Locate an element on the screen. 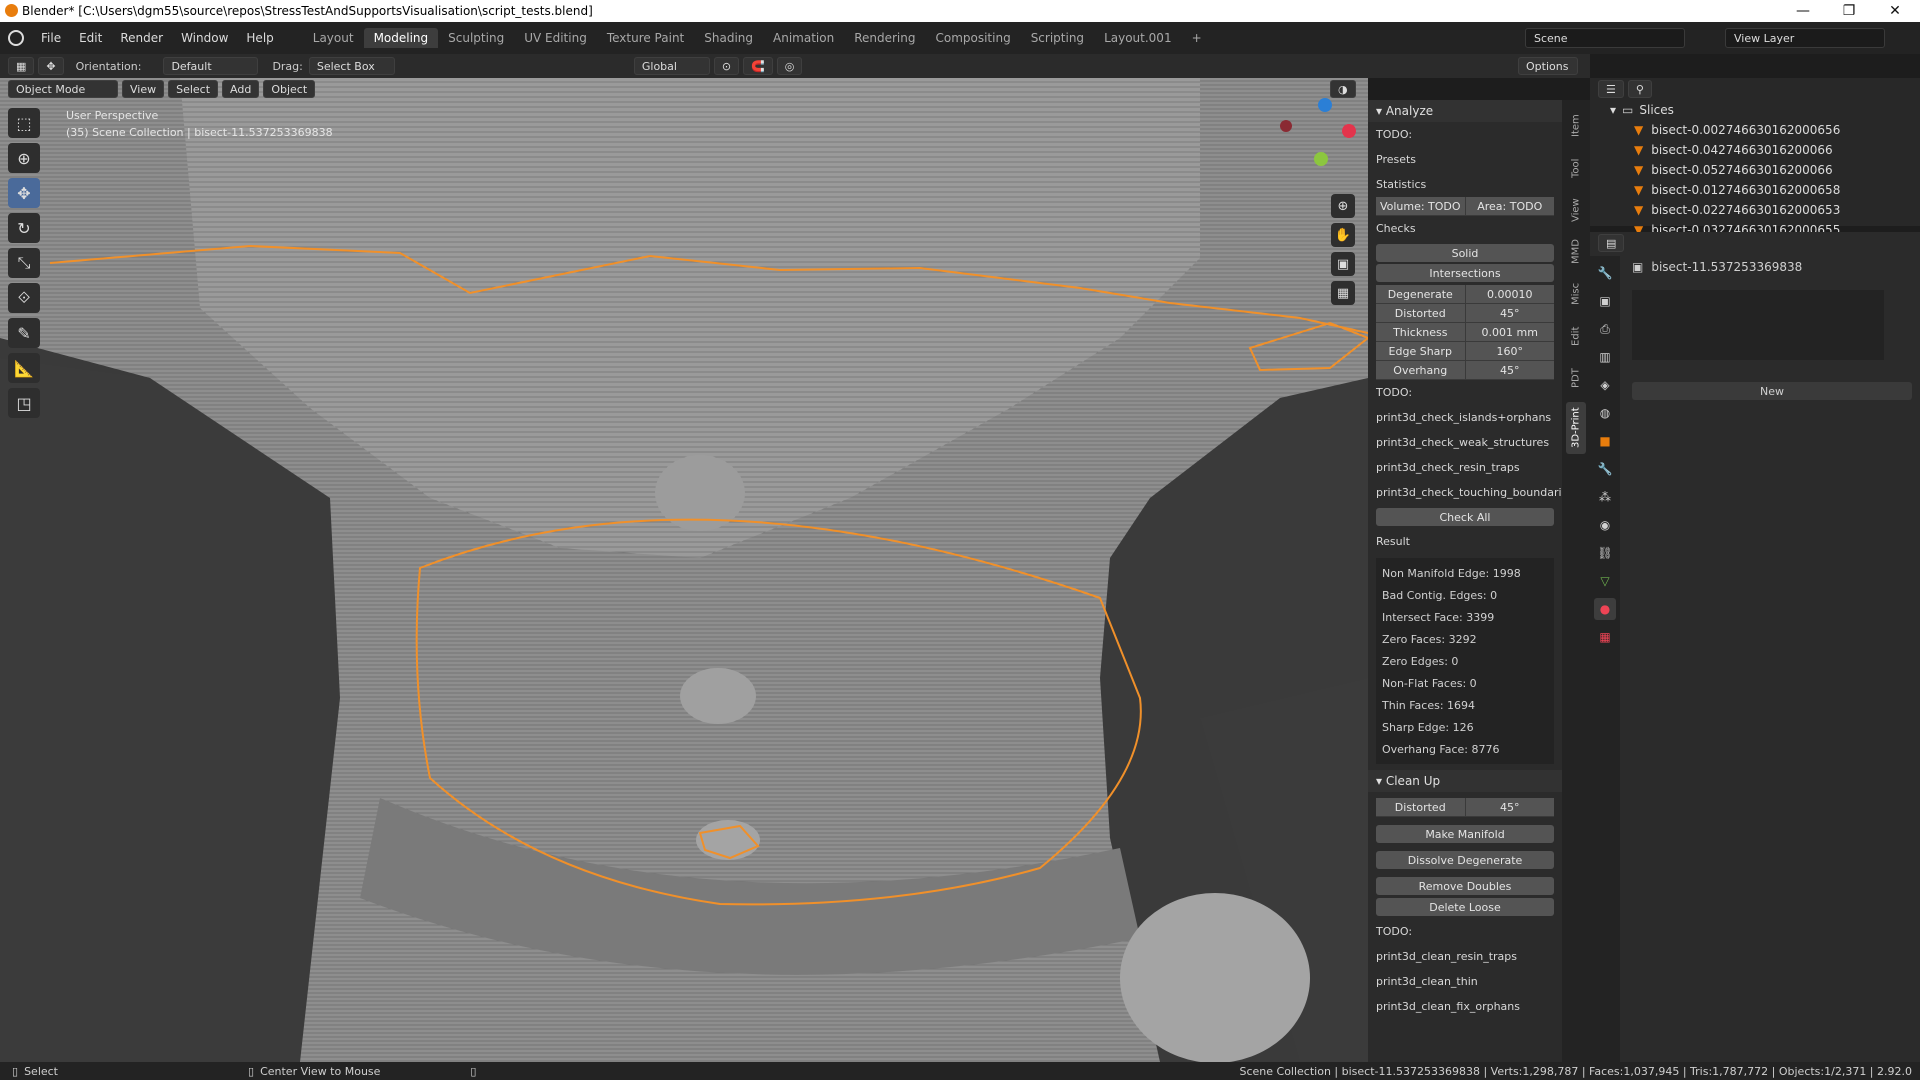  tab-view: View is located at coordinates (1576, 210).